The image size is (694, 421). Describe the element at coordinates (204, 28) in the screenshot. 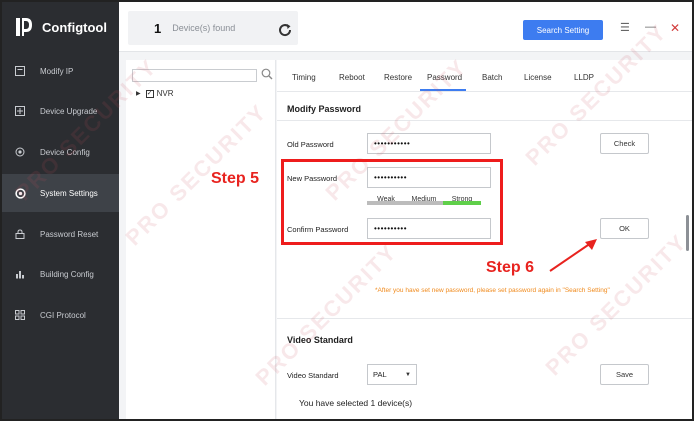

I see `device-count-label: Device(s) found` at that location.